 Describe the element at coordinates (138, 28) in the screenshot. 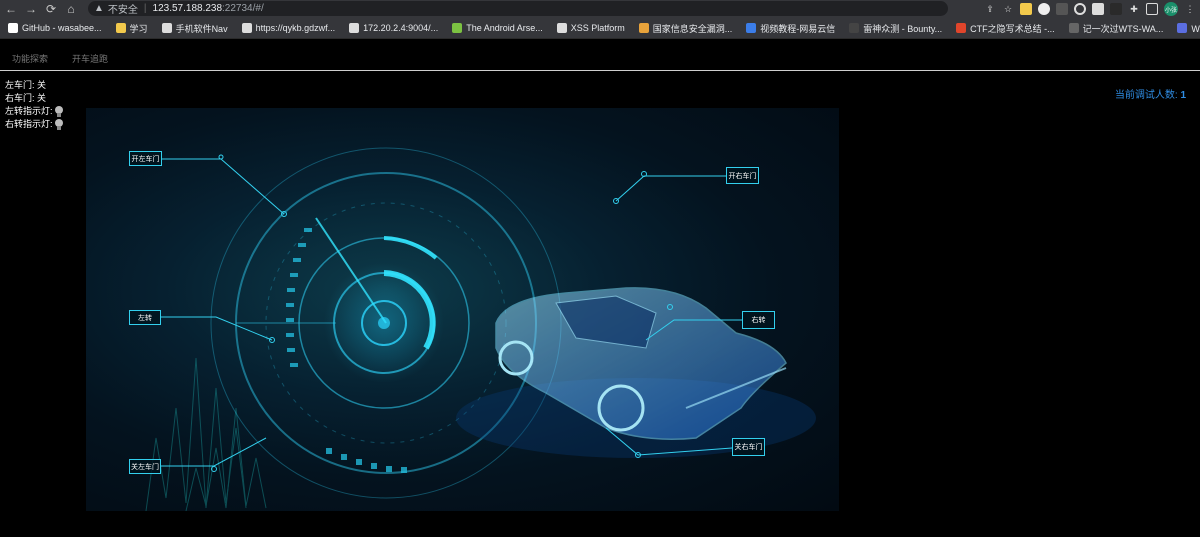

I see `bookmark-label: 学习` at that location.